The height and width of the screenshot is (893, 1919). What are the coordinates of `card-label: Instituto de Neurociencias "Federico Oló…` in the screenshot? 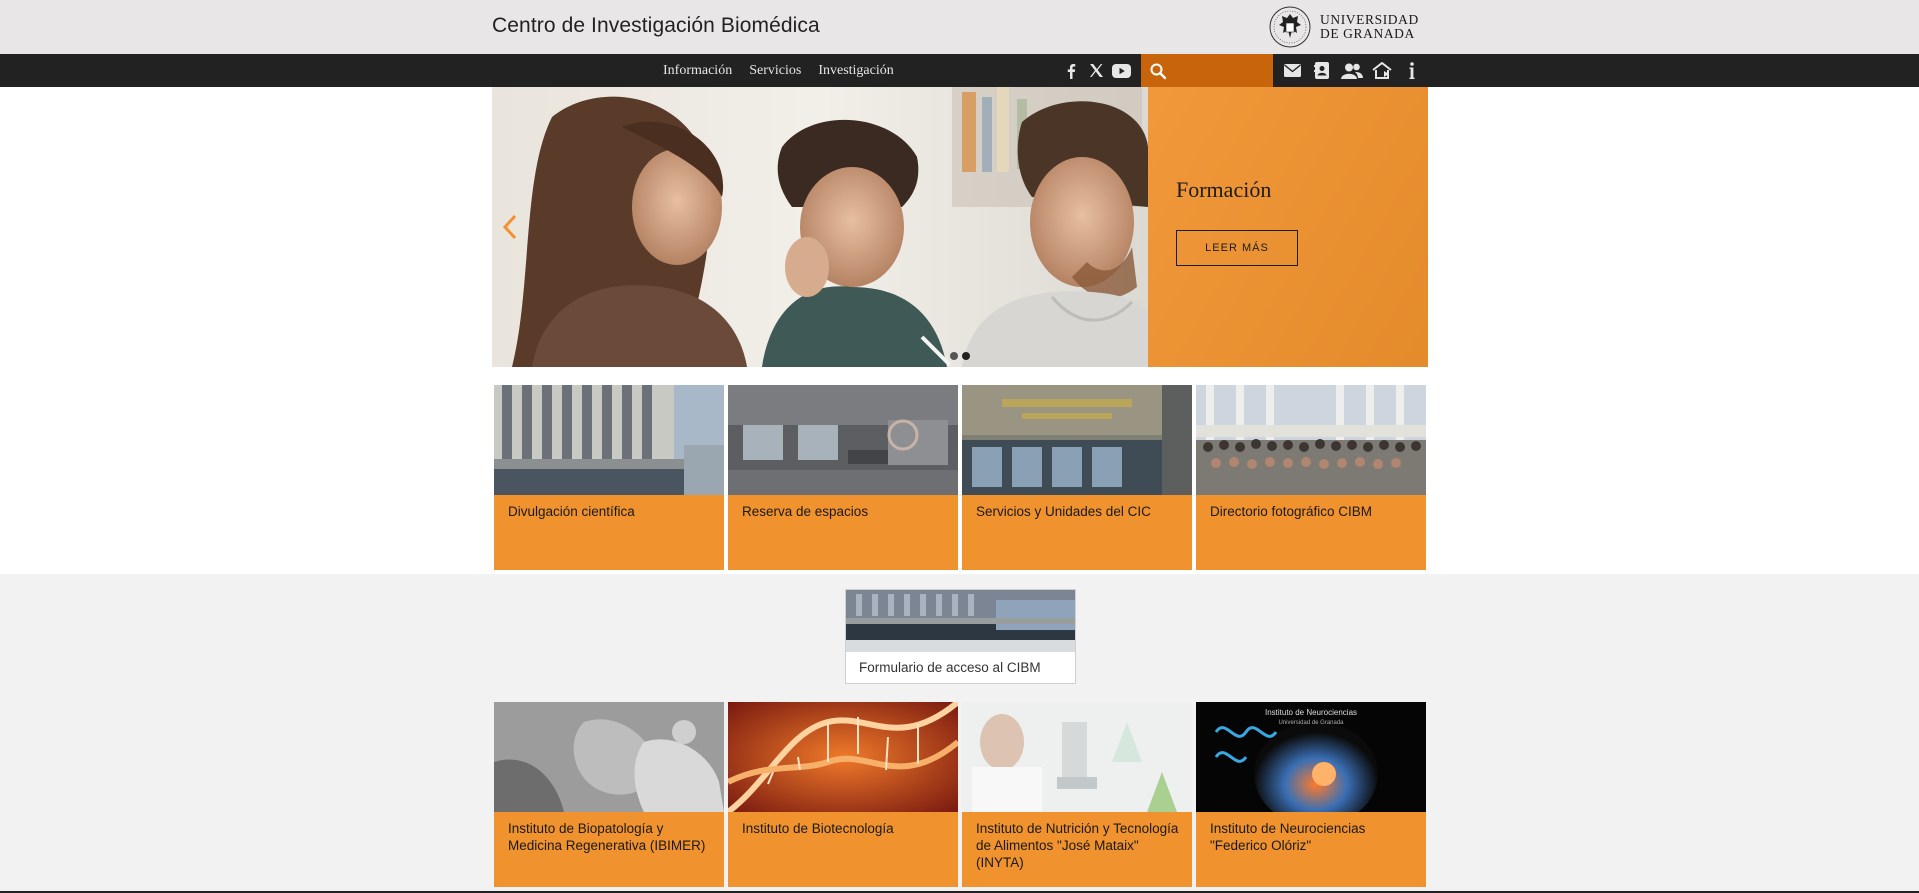 It's located at (1288, 837).